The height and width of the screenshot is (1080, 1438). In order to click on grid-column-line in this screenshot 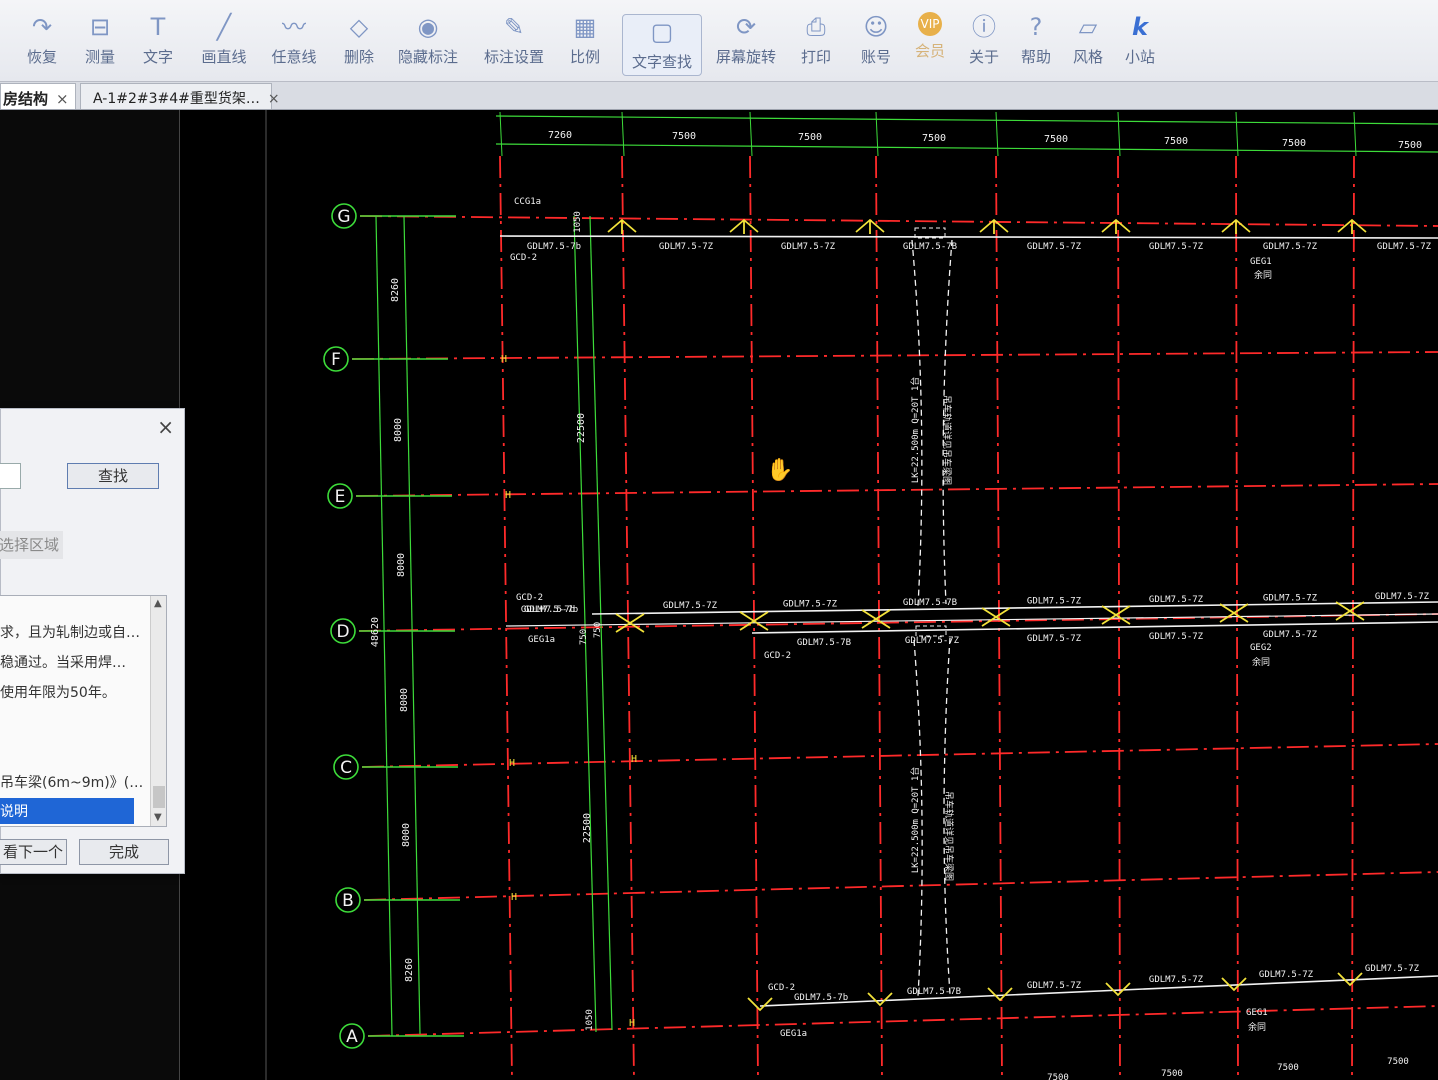, I will do `click(1353, 617)`.